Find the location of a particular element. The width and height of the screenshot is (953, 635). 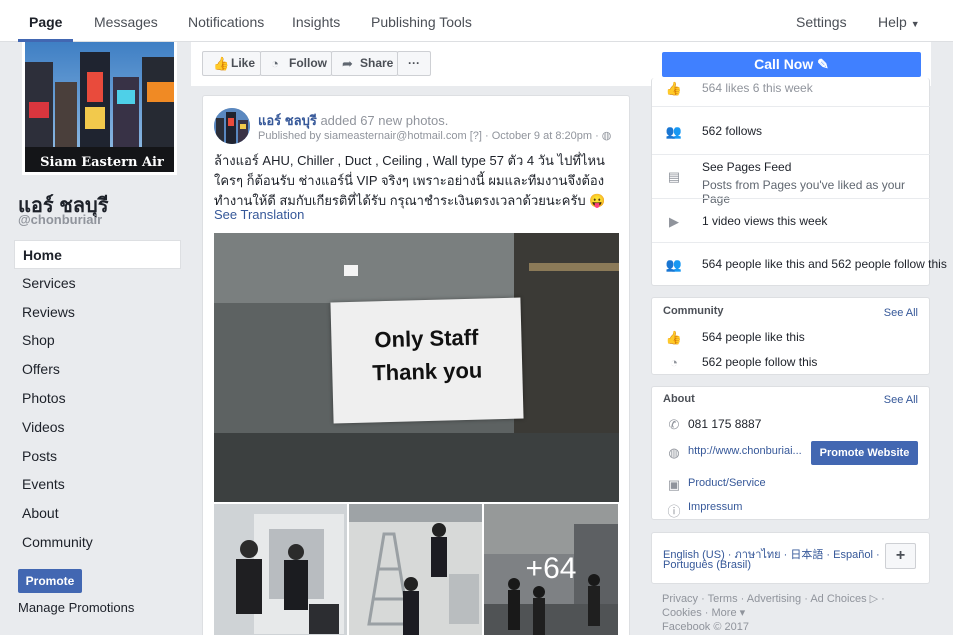

nav-item-photos: Photos is located at coordinates (97, 398).